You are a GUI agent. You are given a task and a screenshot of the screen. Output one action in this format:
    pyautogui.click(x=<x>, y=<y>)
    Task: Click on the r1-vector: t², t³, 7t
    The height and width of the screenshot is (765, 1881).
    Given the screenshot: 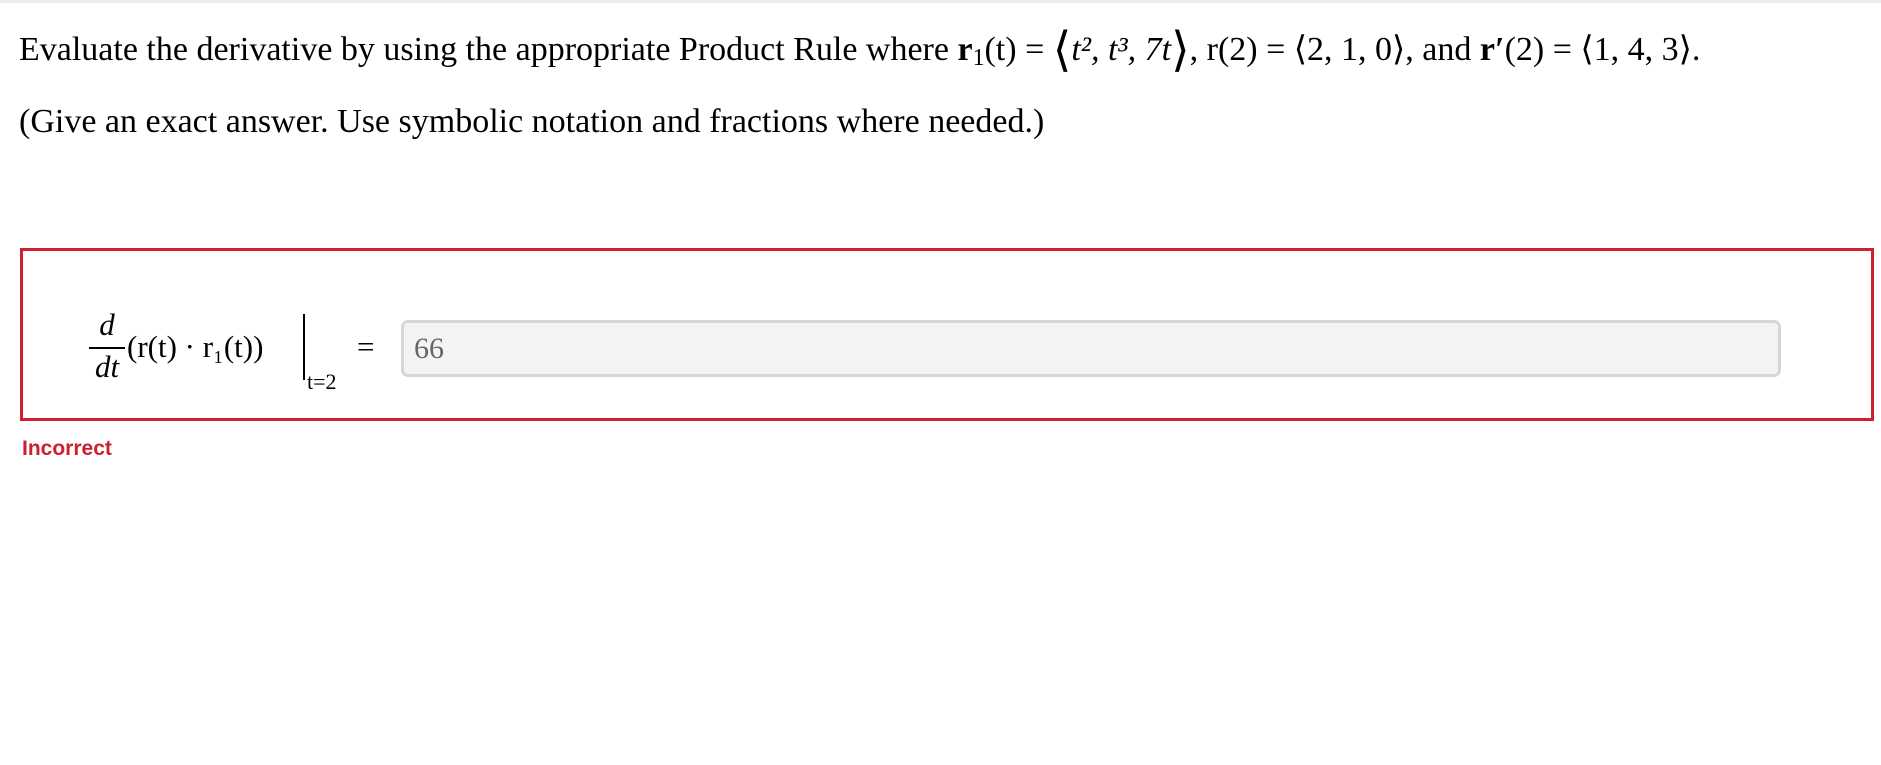 What is the action you would take?
    pyautogui.click(x=1121, y=49)
    